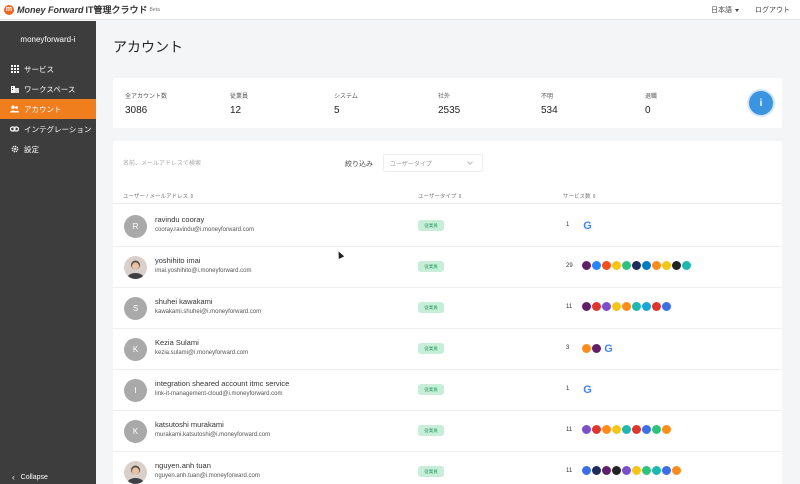 The height and width of the screenshot is (484, 800). I want to click on user-email: kawakami.shuhei@i.moneyforward.com, so click(208, 312).